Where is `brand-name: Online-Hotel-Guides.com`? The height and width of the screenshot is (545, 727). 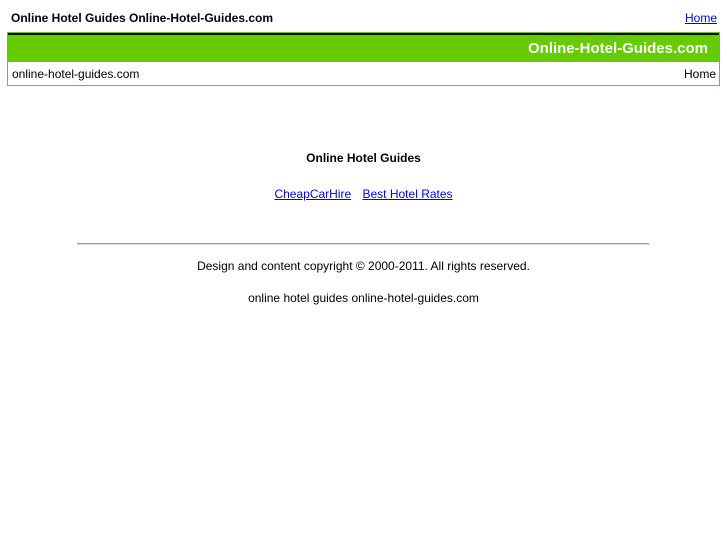 brand-name: Online-Hotel-Guides.com is located at coordinates (617, 48).